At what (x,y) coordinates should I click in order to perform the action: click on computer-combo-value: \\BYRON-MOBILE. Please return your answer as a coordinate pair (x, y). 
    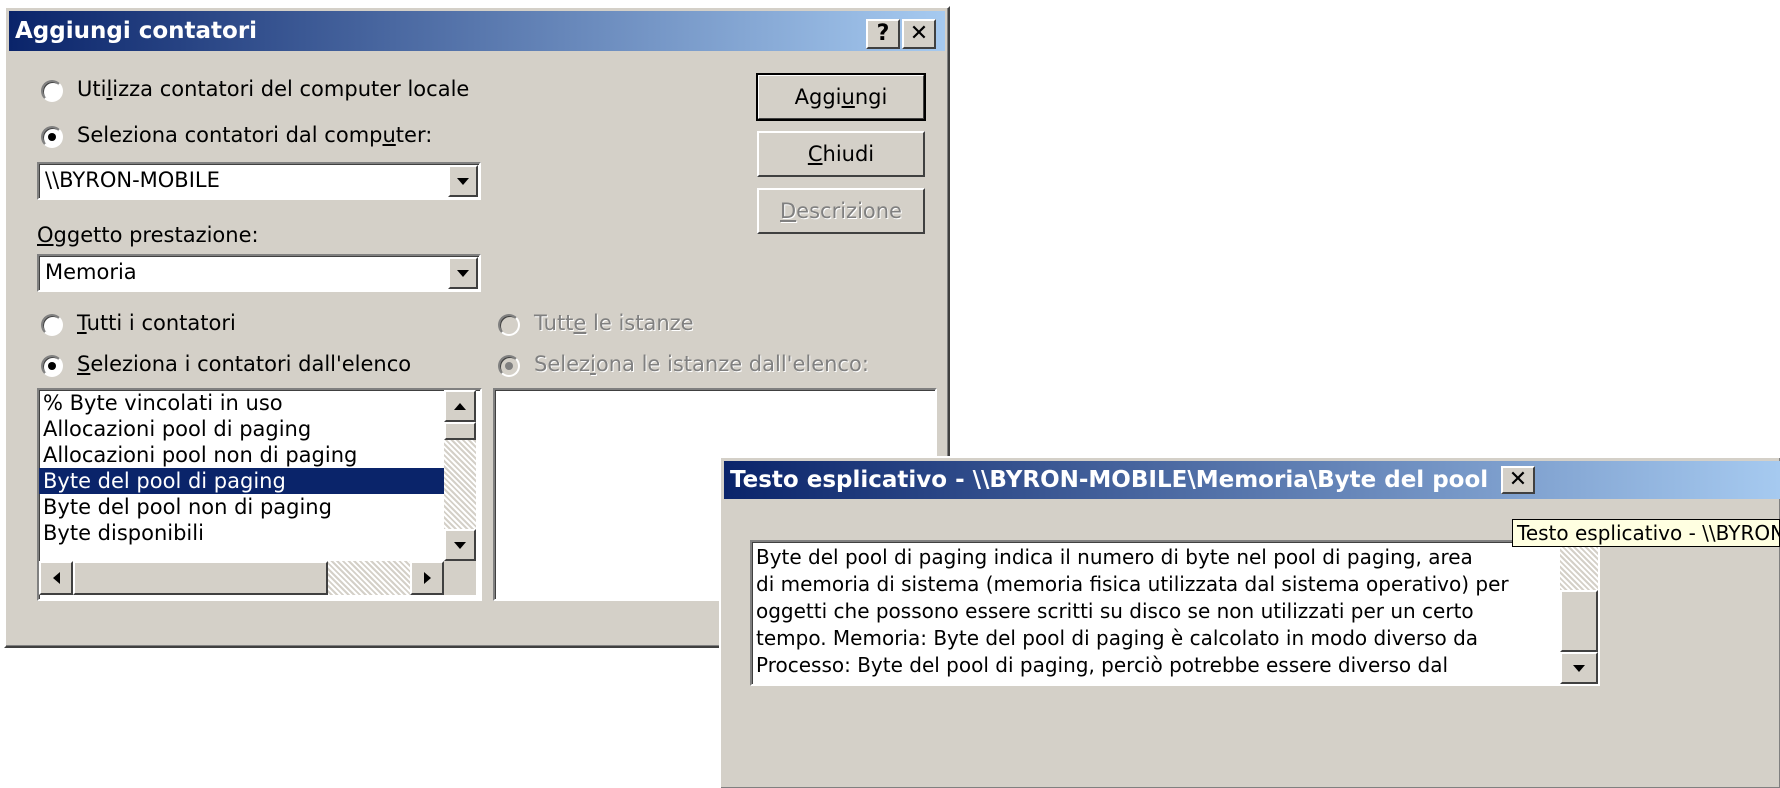
    Looking at the image, I should click on (132, 180).